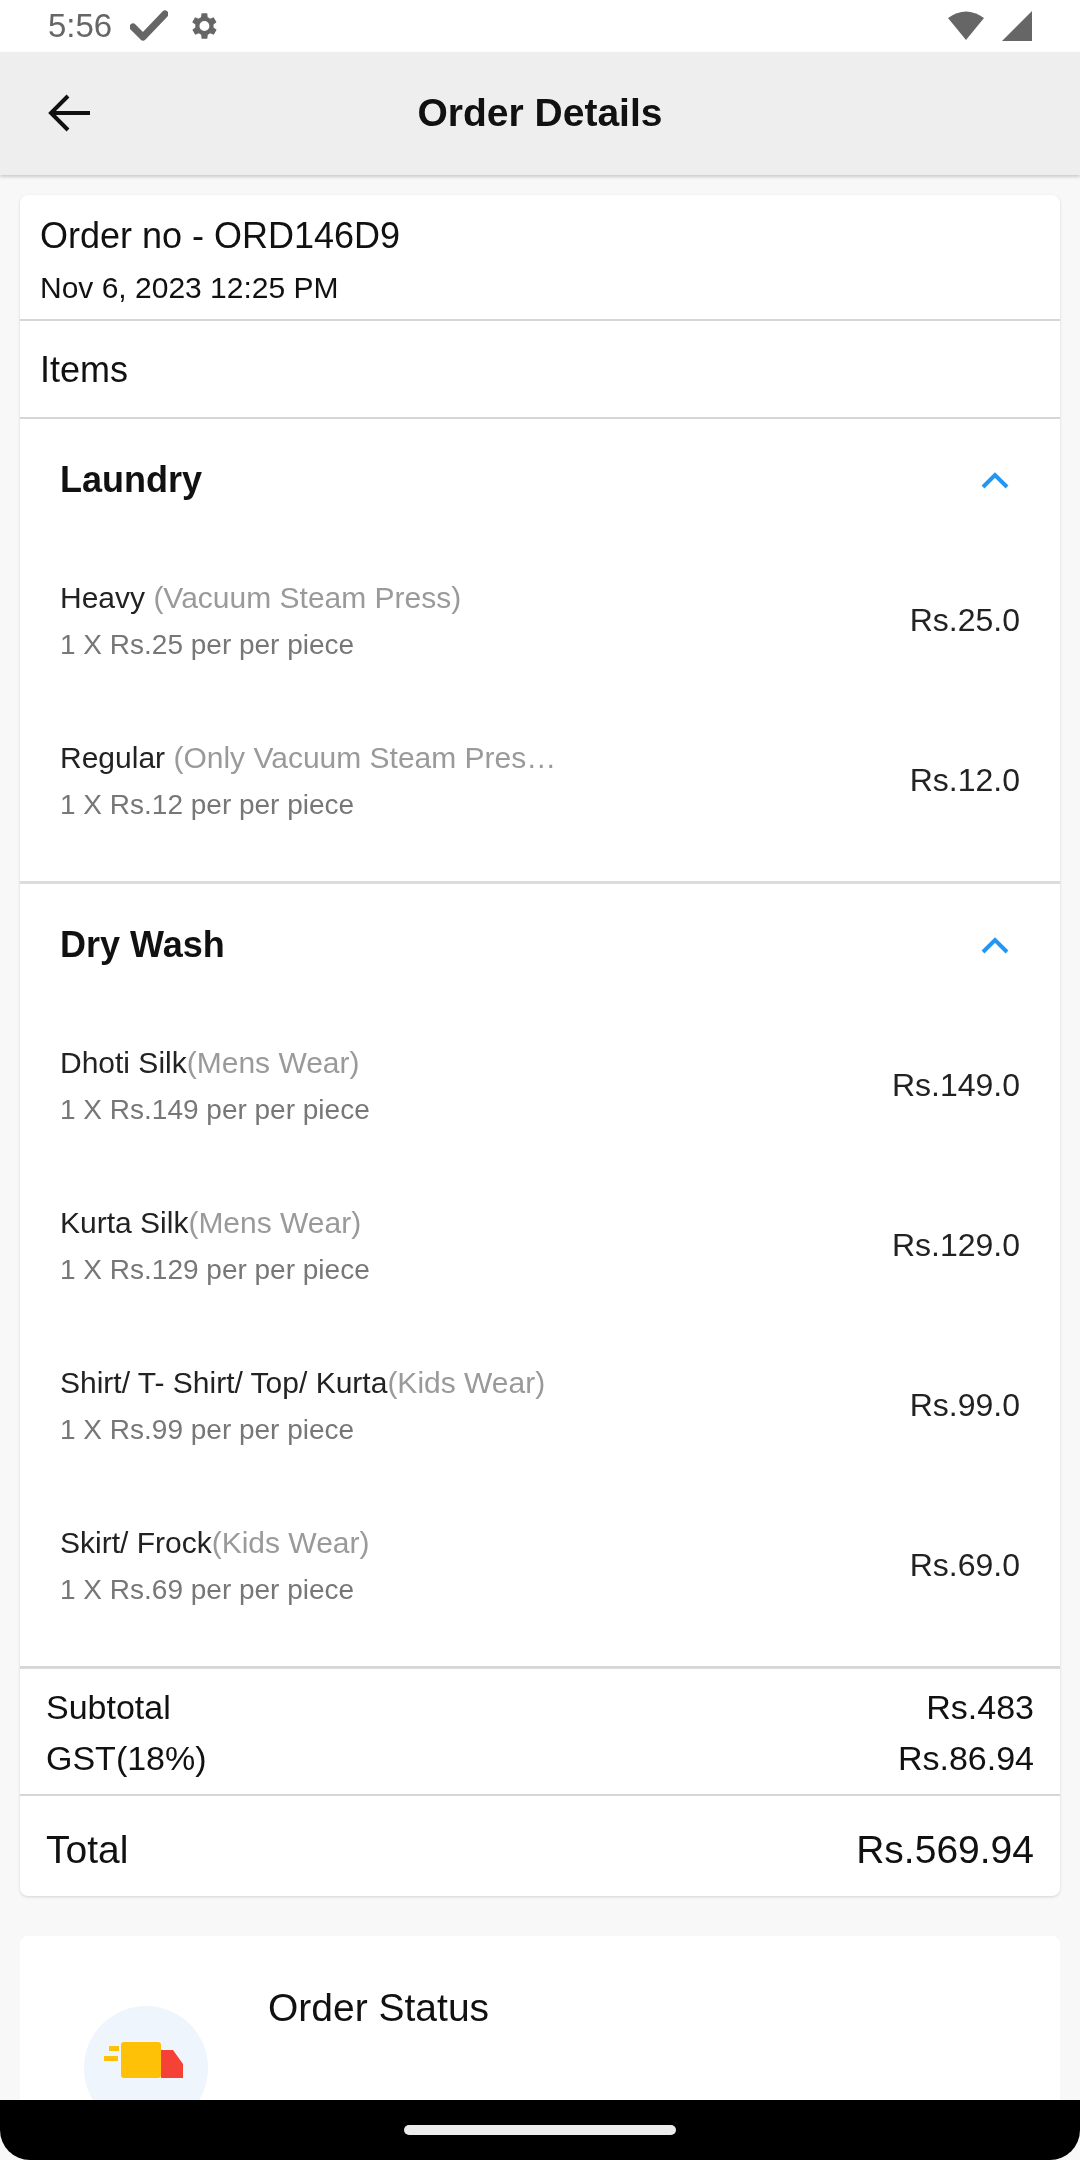  What do you see at coordinates (215, 1542) in the screenshot?
I see `item-name: Skirt/ Frock(Kids Wear)` at bounding box center [215, 1542].